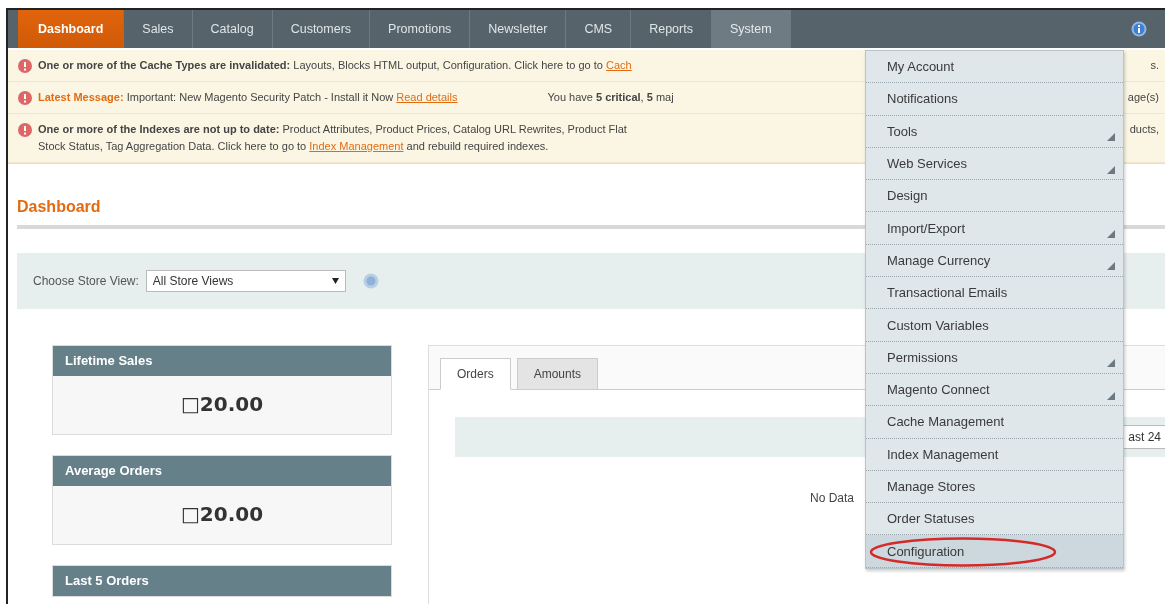  Describe the element at coordinates (293, 146) in the screenshot. I see `alert-text: Stock Status, Tag Aggregation Data. Click here to go to Index Management and rebuild required indexes.` at that location.